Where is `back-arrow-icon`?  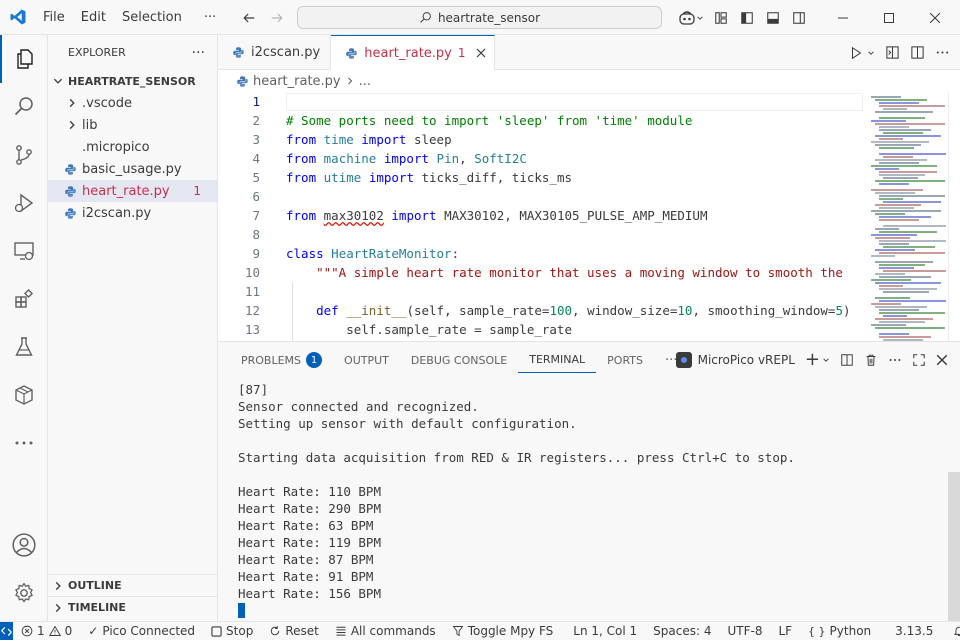 back-arrow-icon is located at coordinates (249, 18).